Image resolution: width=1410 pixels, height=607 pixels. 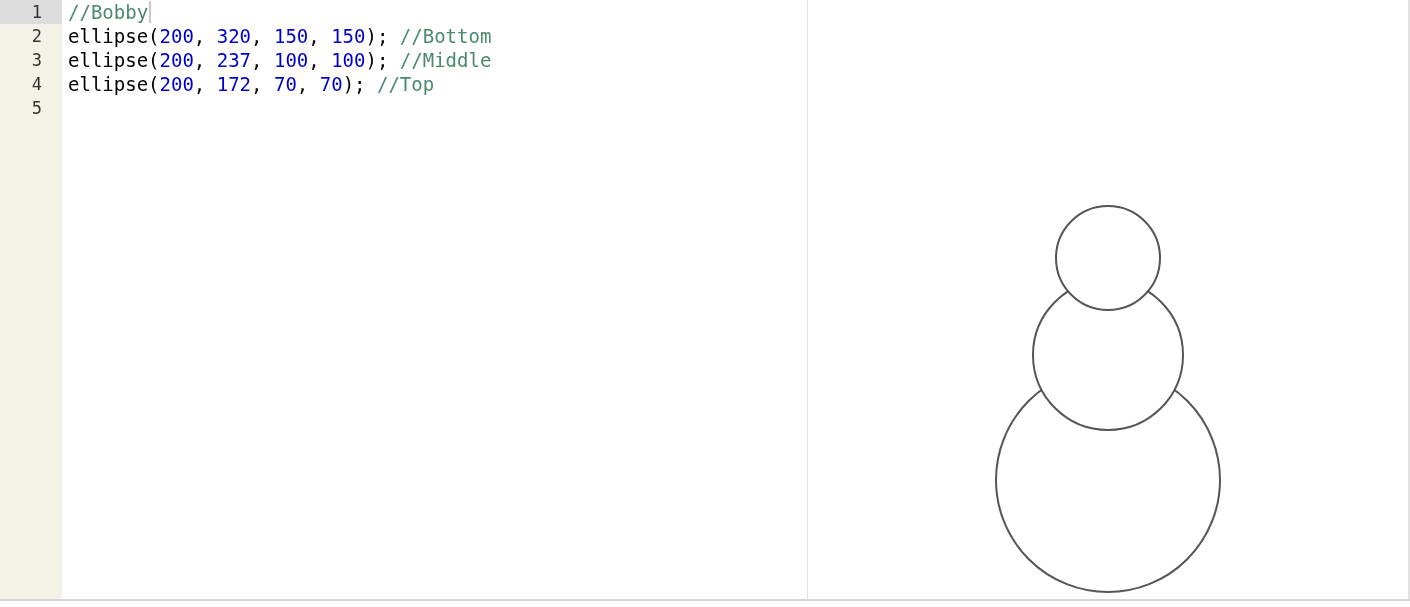 I want to click on line-number: 5, so click(x=36, y=108).